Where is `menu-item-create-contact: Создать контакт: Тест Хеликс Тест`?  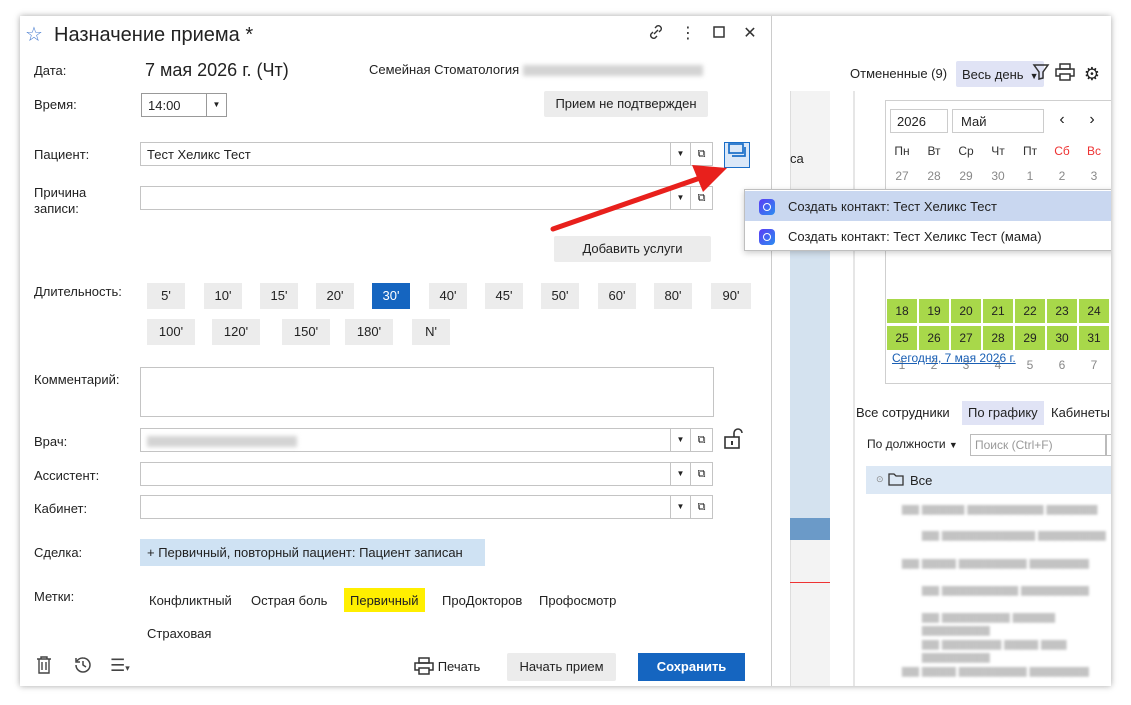
menu-item-create-contact: Создать контакт: Тест Хеликс Тест is located at coordinates (928, 206).